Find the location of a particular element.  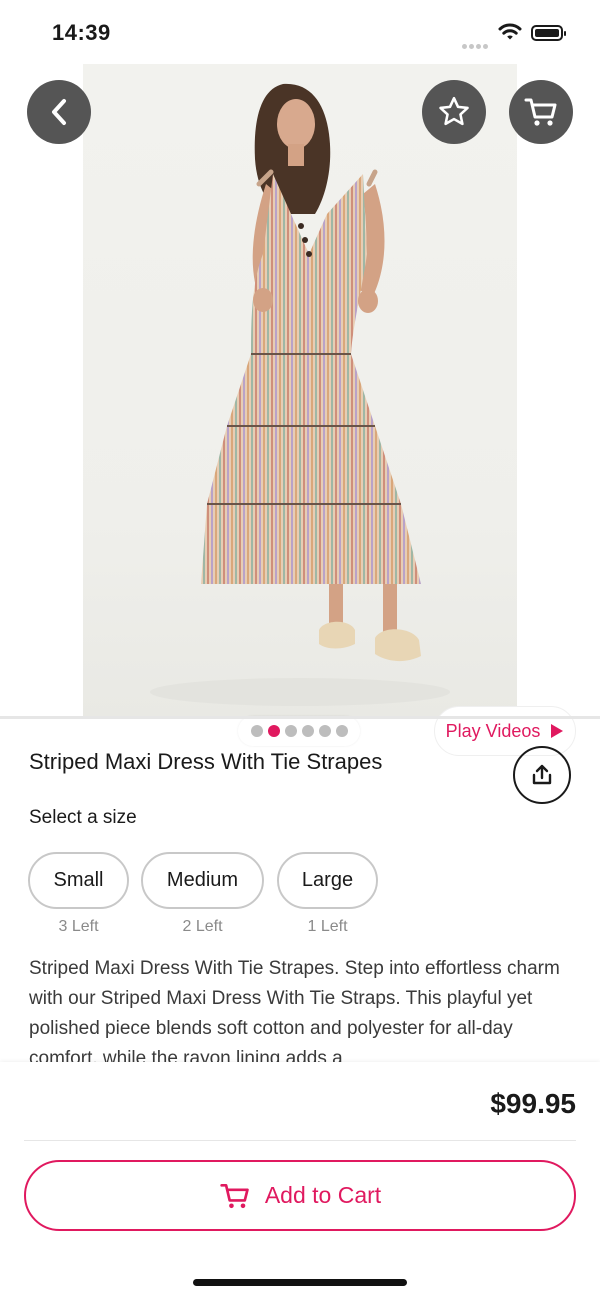

wifi-icon is located at coordinates (510, 31).